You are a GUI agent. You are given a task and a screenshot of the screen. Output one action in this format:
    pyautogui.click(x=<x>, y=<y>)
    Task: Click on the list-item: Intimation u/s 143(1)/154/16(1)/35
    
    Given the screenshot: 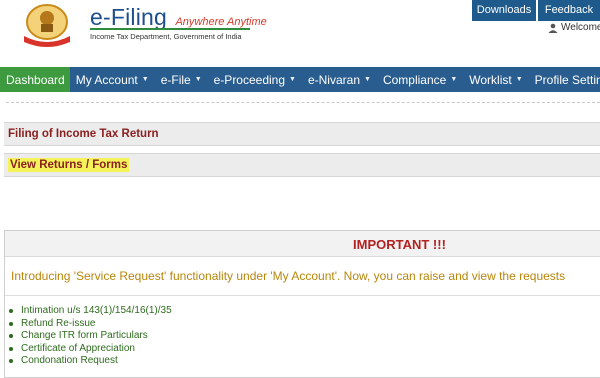 What is the action you would take?
    pyautogui.click(x=90, y=311)
    